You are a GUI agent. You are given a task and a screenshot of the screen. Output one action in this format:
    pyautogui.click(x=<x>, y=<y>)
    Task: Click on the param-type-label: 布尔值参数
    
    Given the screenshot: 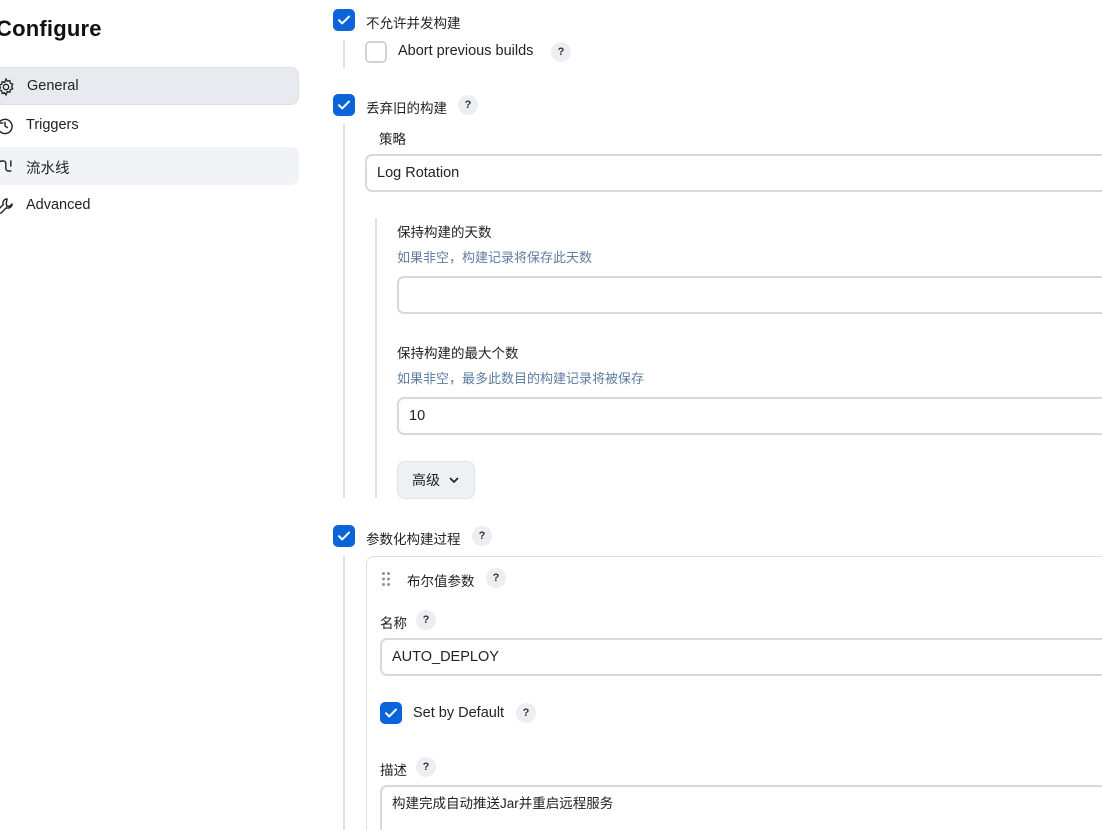 What is the action you would take?
    pyautogui.click(x=441, y=581)
    